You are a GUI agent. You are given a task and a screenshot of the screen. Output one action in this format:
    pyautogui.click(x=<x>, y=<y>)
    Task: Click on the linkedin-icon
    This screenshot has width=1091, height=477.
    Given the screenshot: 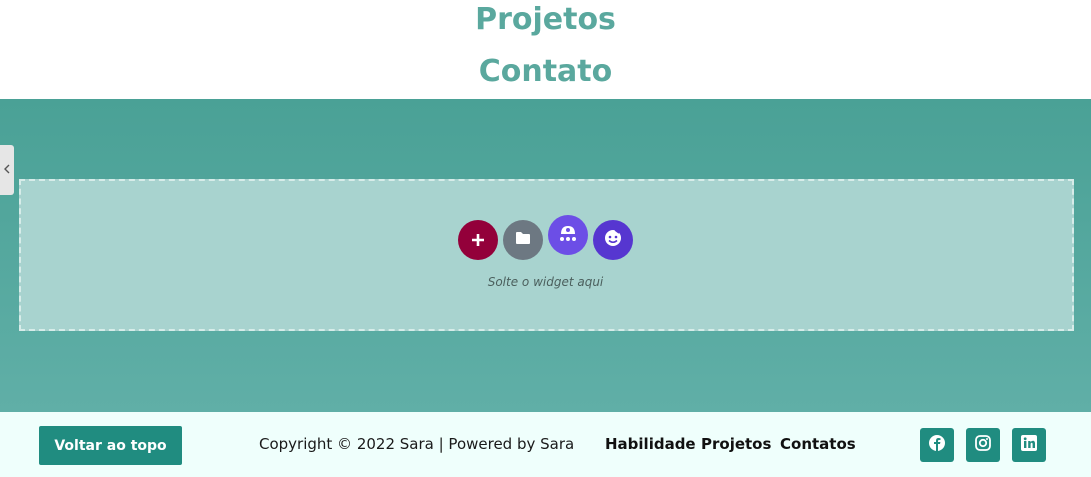 What is the action you would take?
    pyautogui.click(x=1029, y=445)
    